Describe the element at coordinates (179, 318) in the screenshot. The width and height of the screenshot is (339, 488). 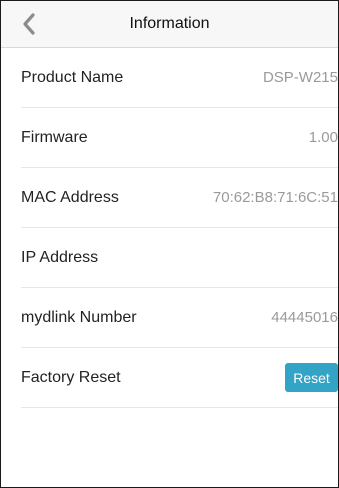
I see `row-mydlink-number: mydlink Number 44445016` at that location.